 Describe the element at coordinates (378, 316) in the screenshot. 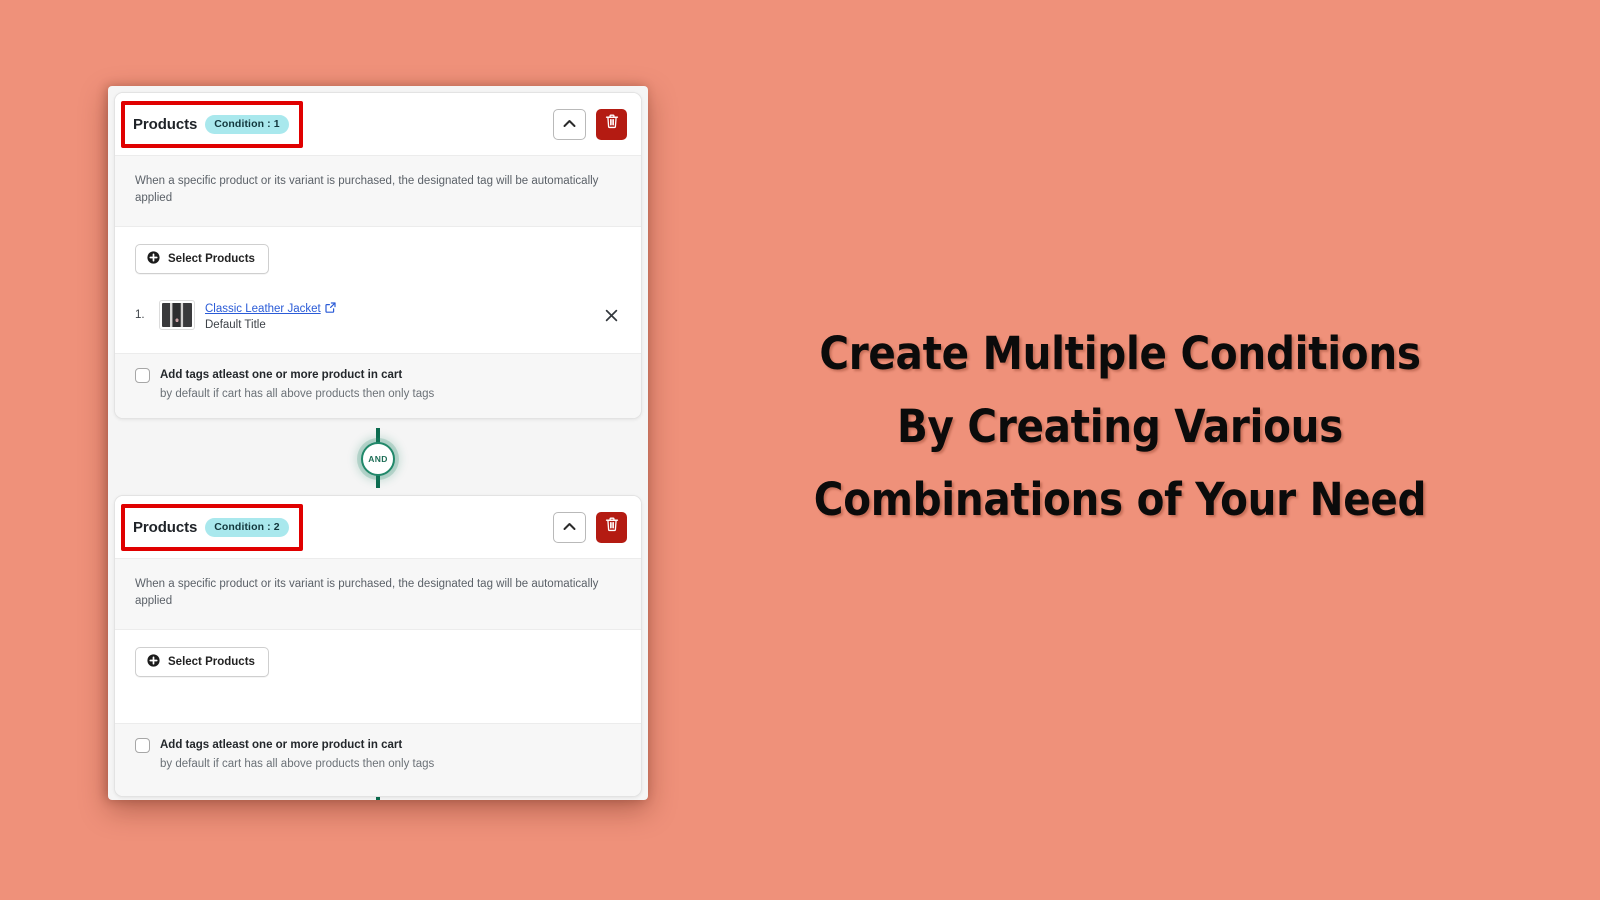

I see `product-row: 1. Classic Leather Jacket Default Title` at that location.